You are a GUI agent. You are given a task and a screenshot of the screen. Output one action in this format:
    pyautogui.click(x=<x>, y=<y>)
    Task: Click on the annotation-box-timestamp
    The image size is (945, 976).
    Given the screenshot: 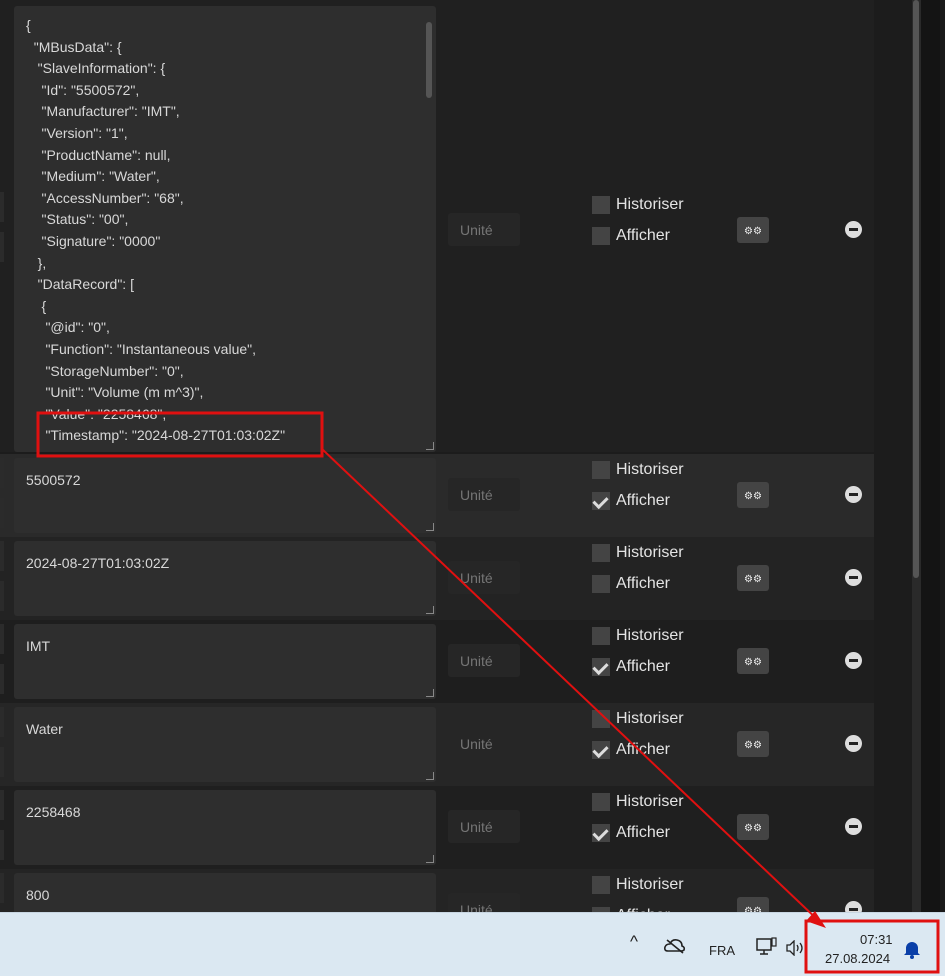 What is the action you would take?
    pyautogui.click(x=180, y=434)
    